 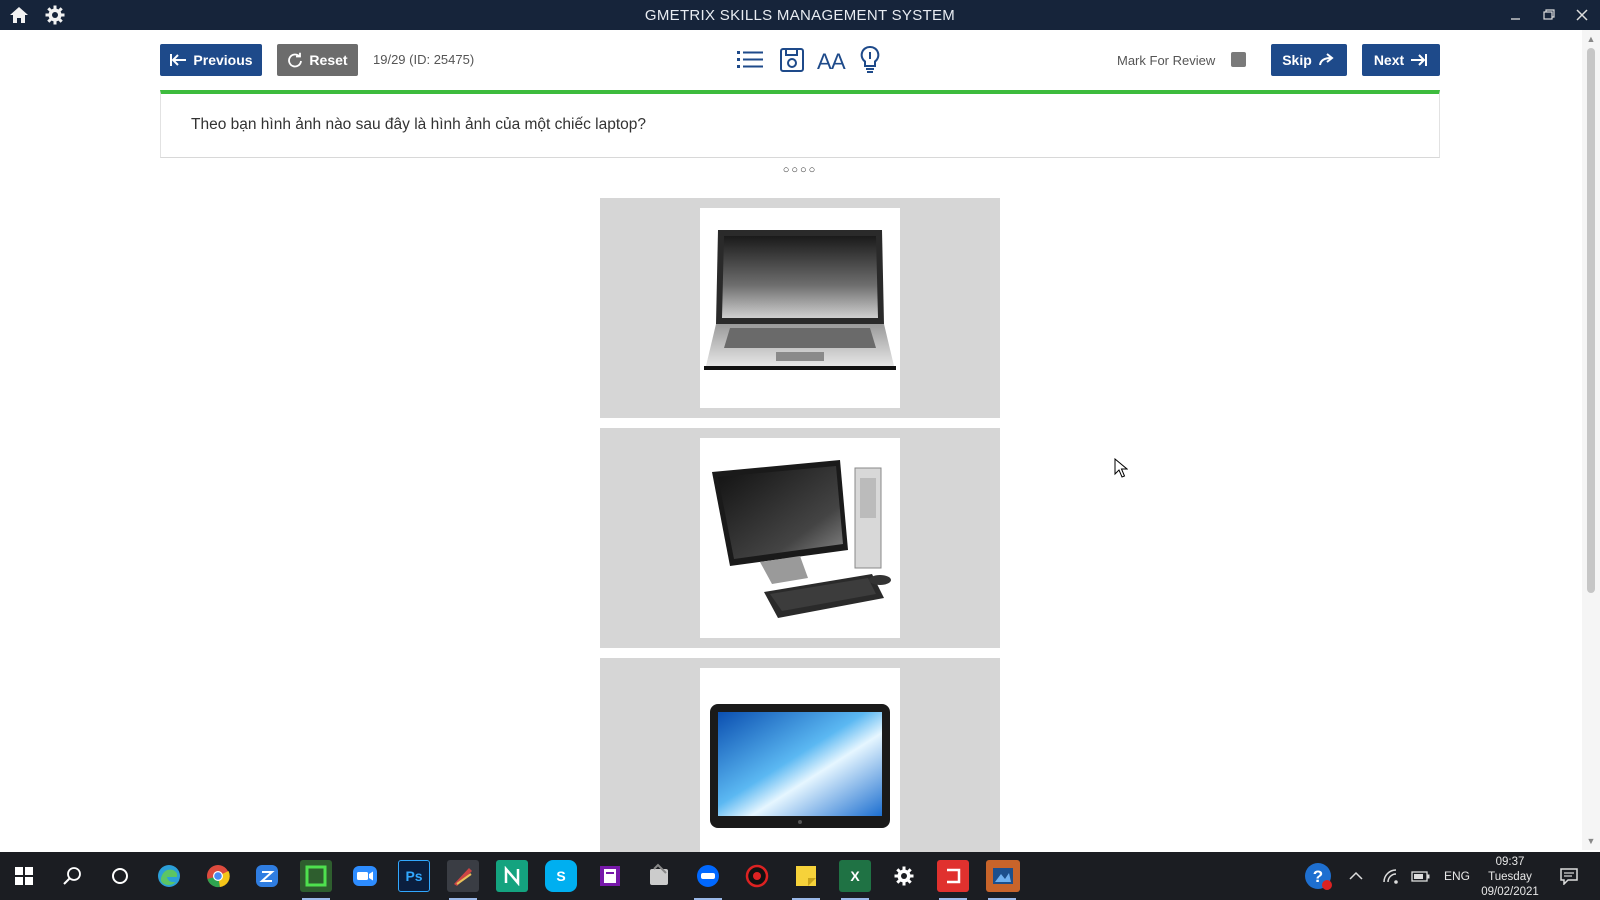 I want to click on previous-button: Previous, so click(x=211, y=60).